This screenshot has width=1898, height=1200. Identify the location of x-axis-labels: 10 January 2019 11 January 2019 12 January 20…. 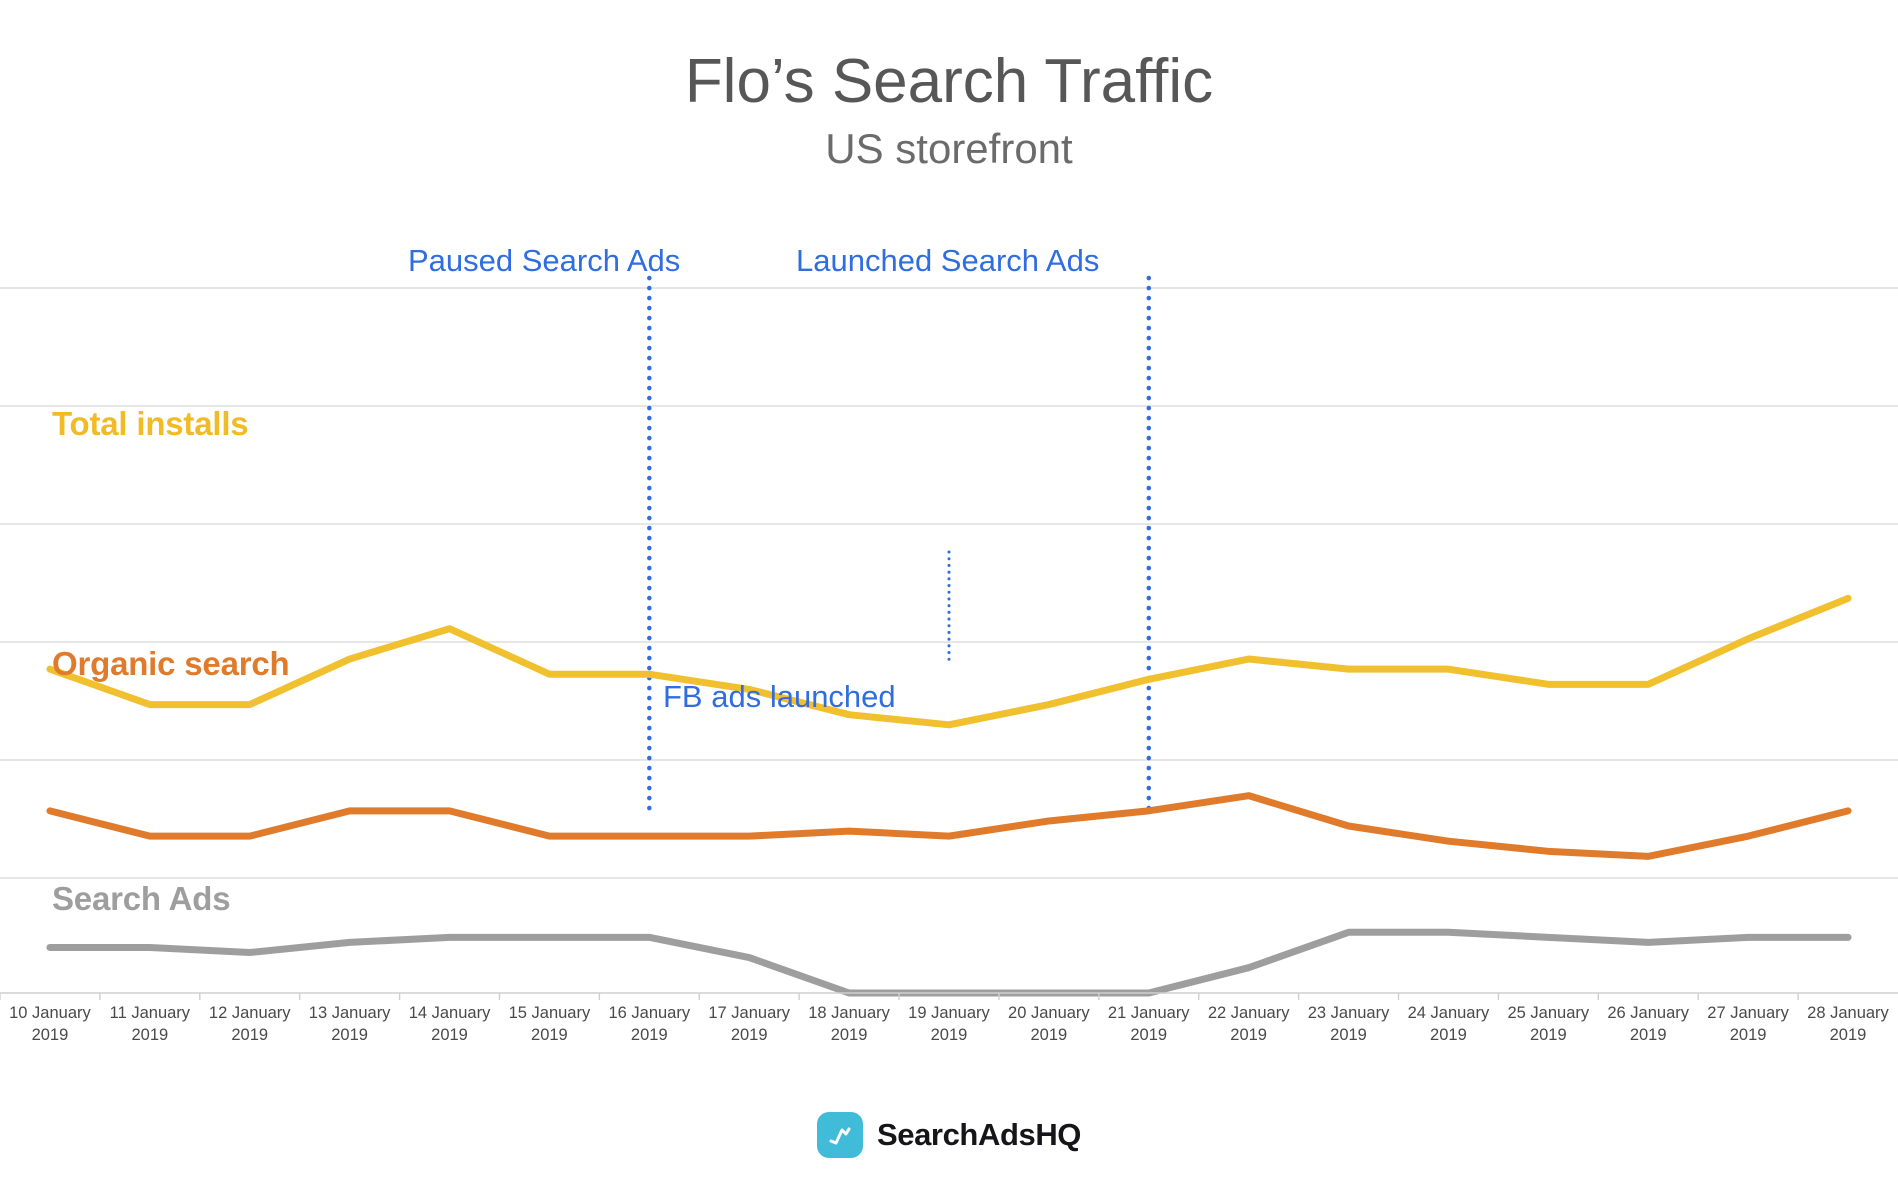
(949, 1035).